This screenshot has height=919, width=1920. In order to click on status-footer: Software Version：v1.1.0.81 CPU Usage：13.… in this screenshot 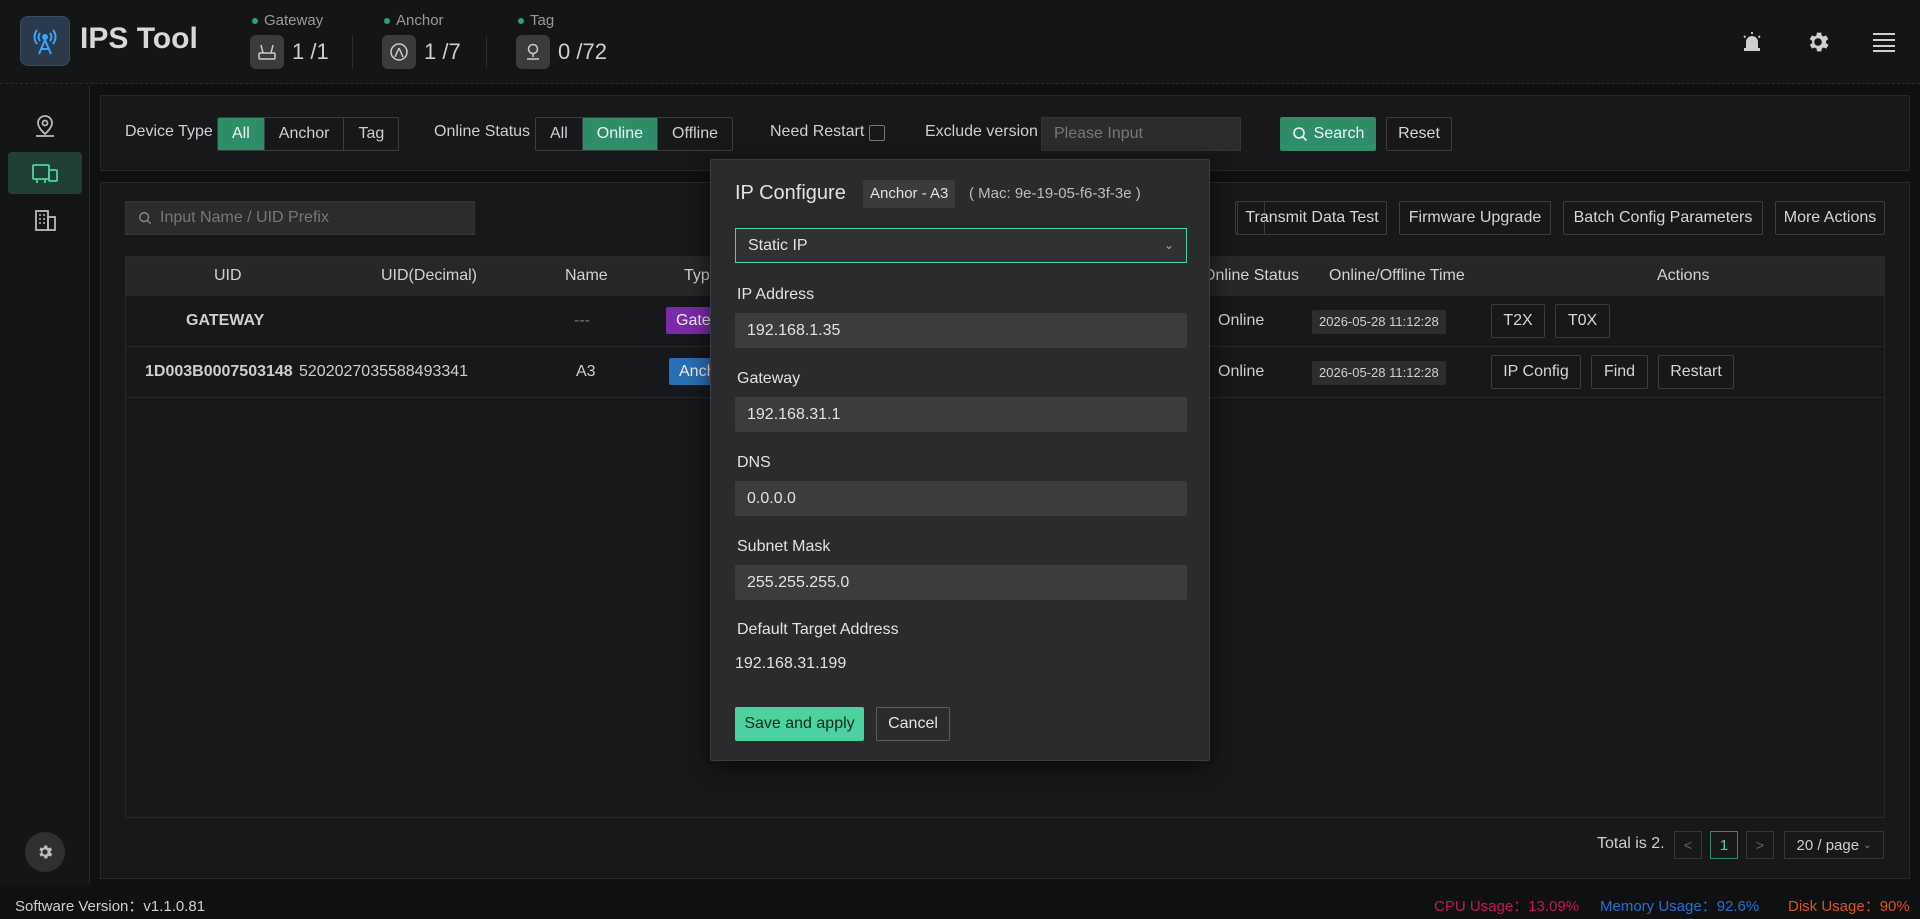, I will do `click(960, 904)`.